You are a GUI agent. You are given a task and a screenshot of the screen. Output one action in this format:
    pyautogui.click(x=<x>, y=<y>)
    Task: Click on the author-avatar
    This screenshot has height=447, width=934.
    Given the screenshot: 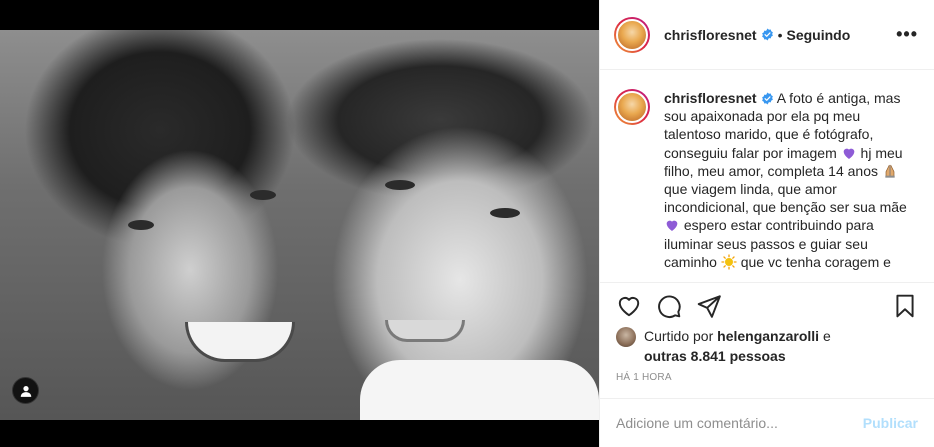 What is the action you would take?
    pyautogui.click(x=632, y=34)
    